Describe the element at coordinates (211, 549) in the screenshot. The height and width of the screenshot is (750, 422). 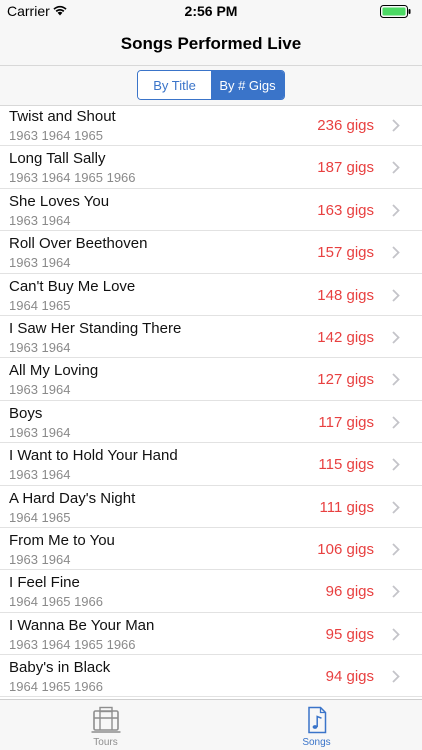
I see `table-row: From Me to You 1963 1964 106 gigs` at that location.